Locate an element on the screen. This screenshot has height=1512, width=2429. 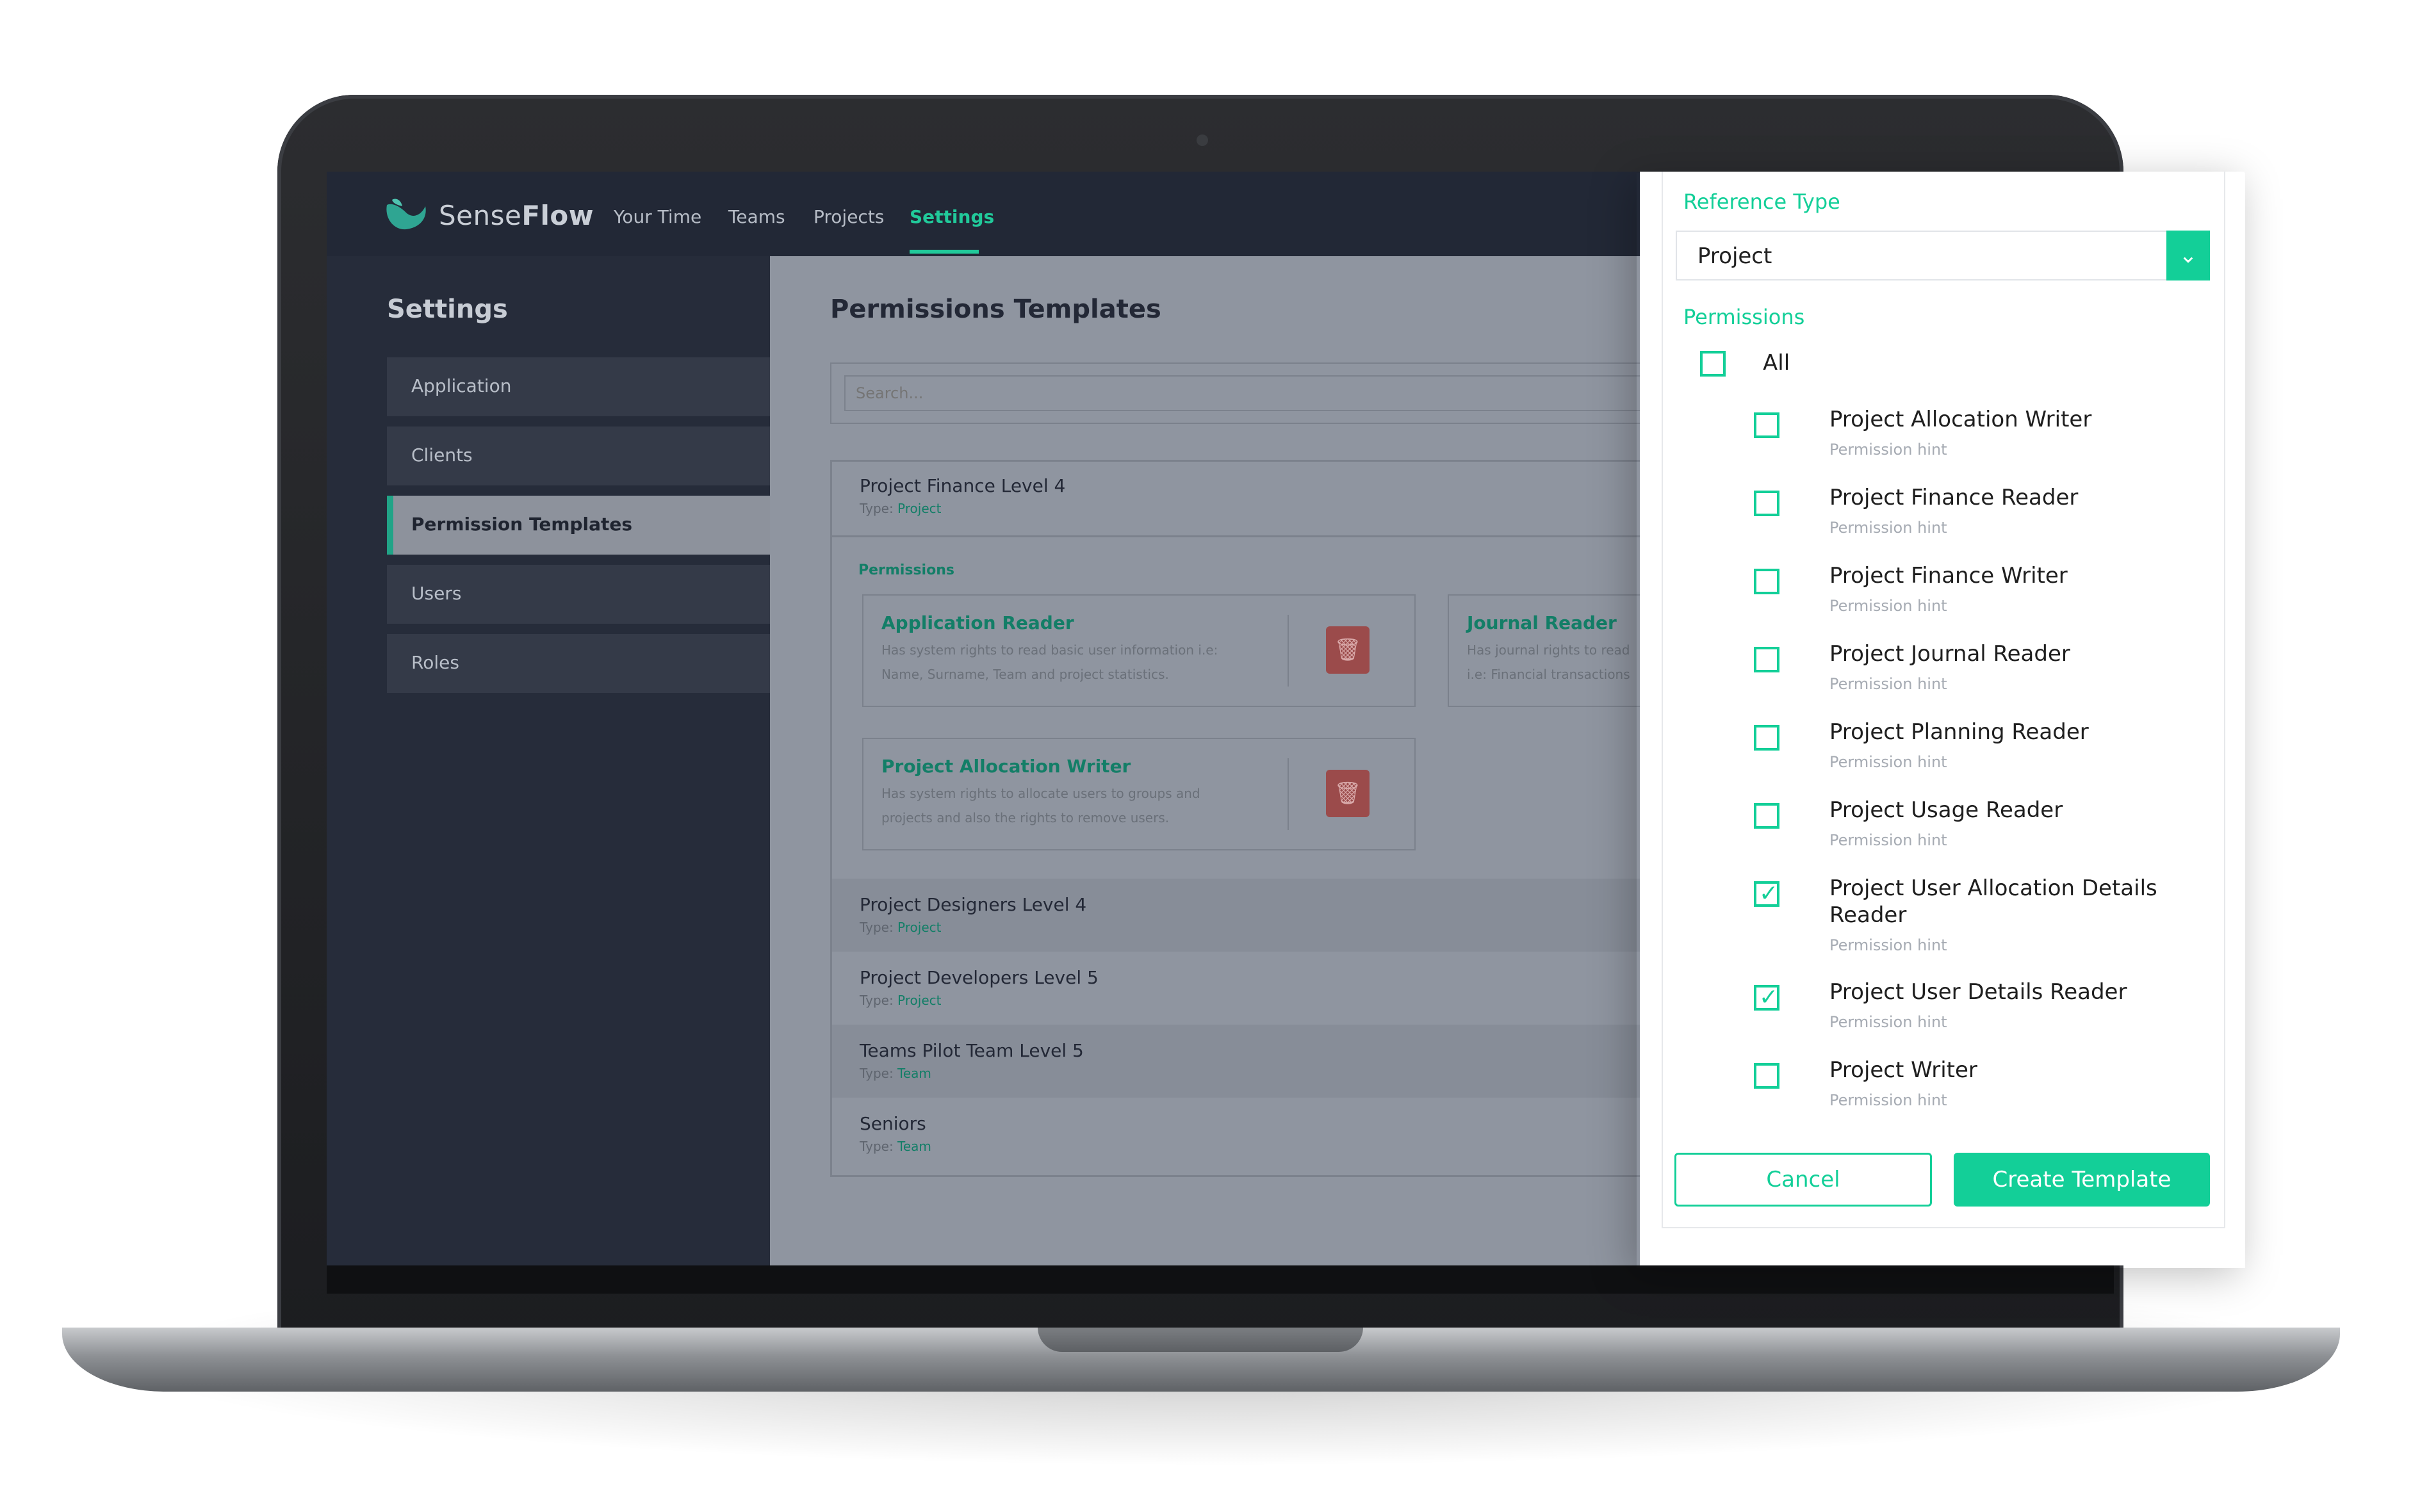
nav-projects: Projects is located at coordinates (849, 217).